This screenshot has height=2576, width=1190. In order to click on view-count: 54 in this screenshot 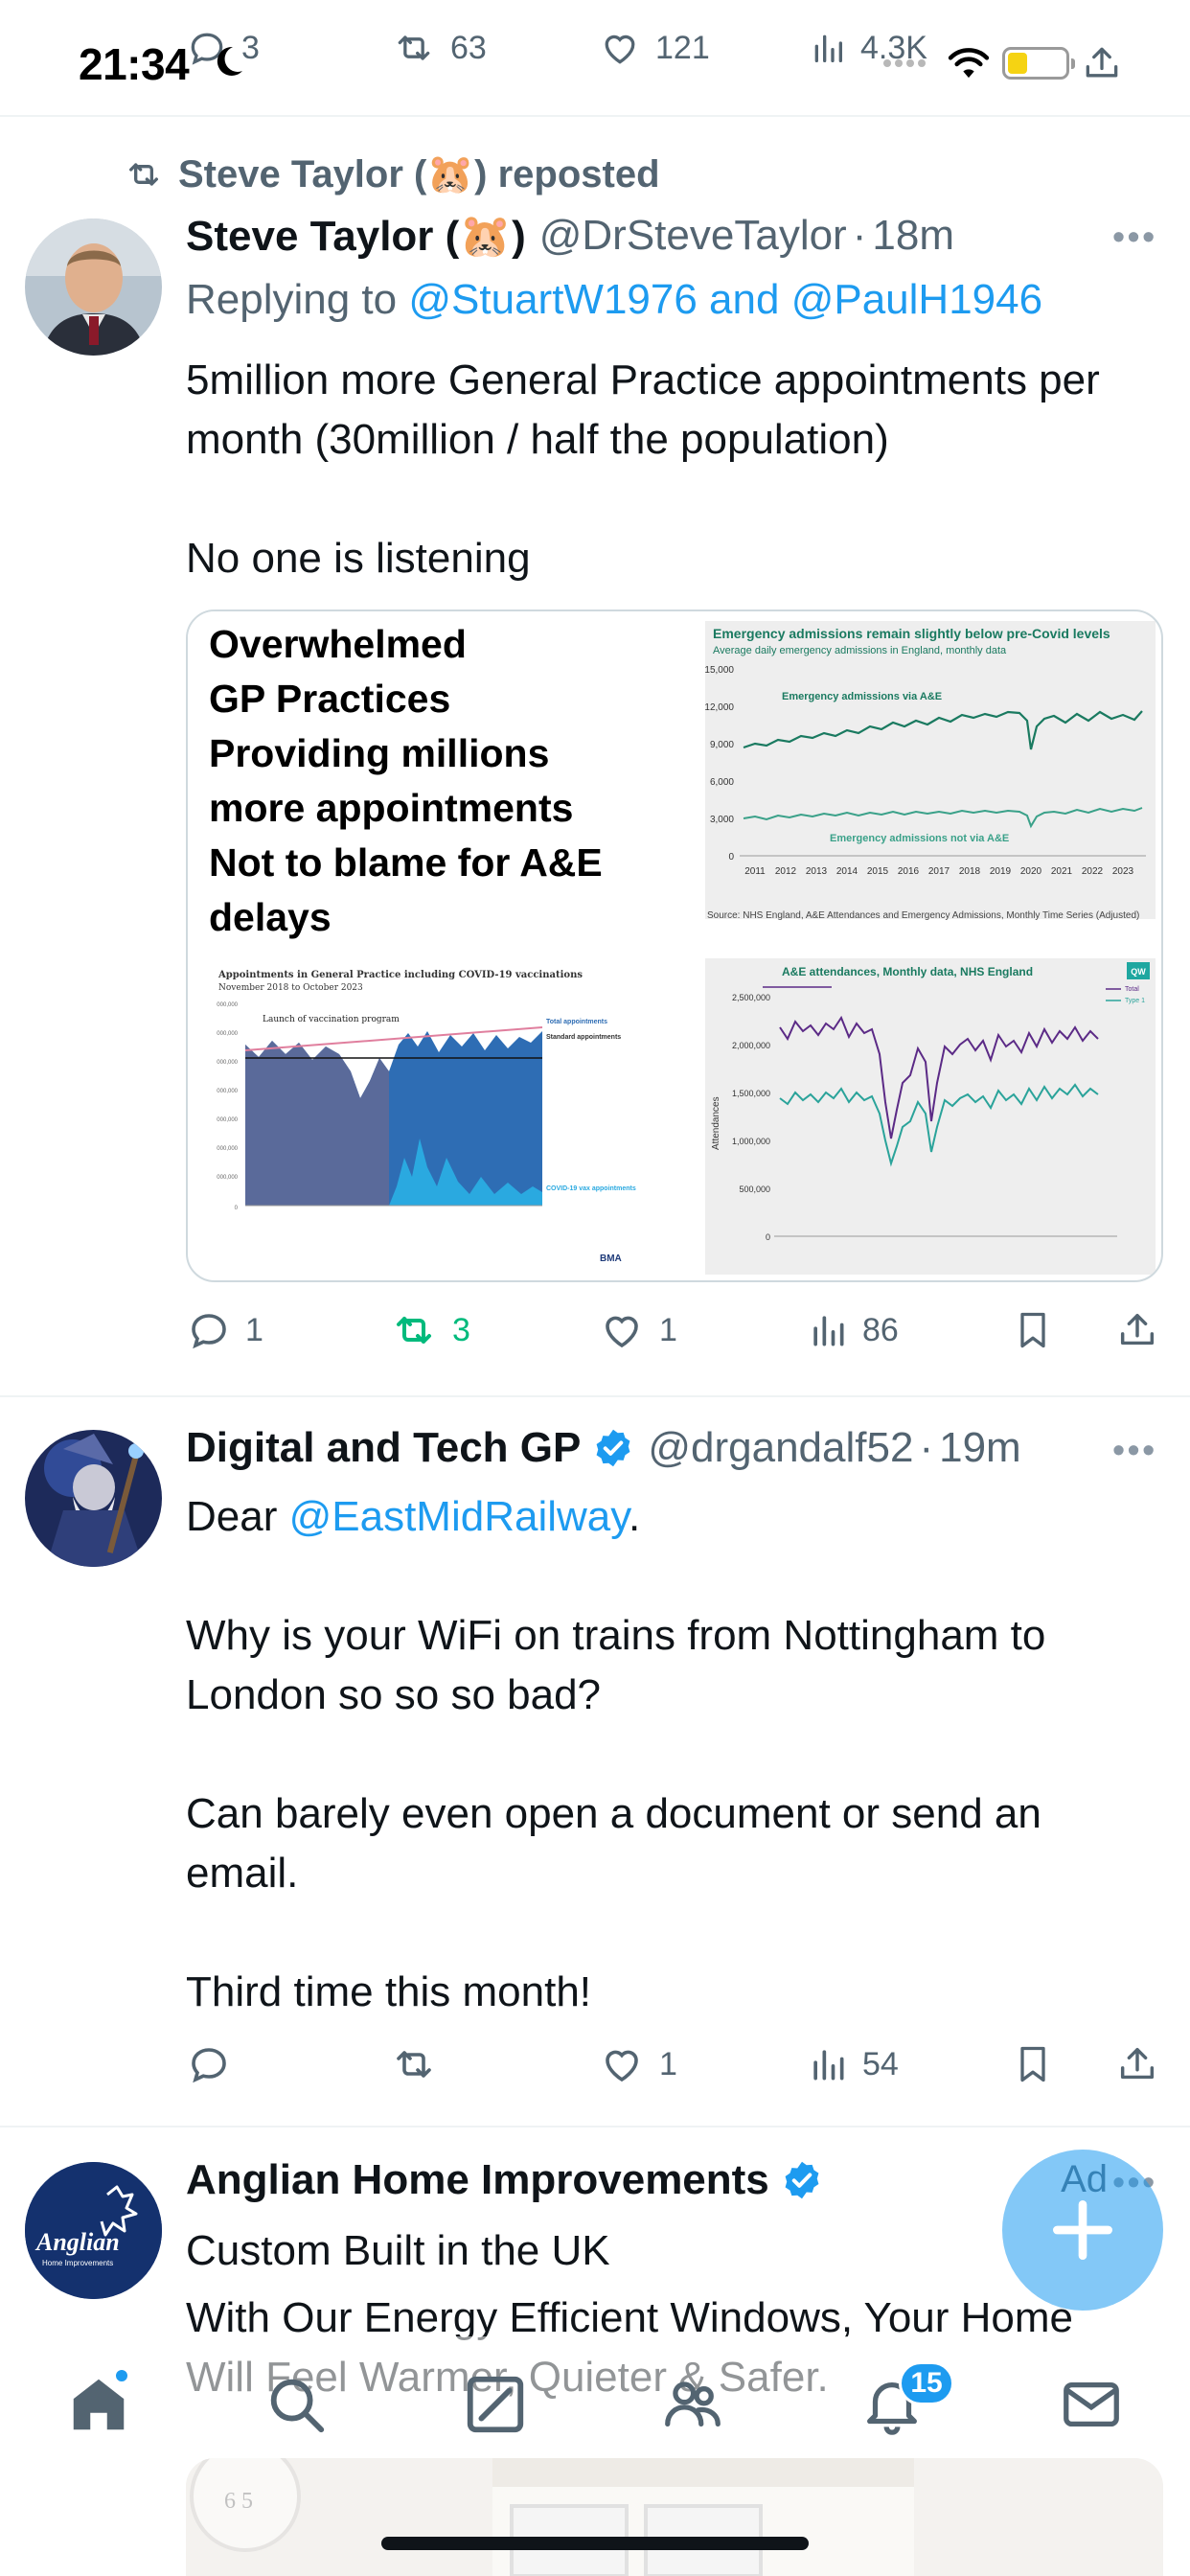, I will do `click(881, 2064)`.